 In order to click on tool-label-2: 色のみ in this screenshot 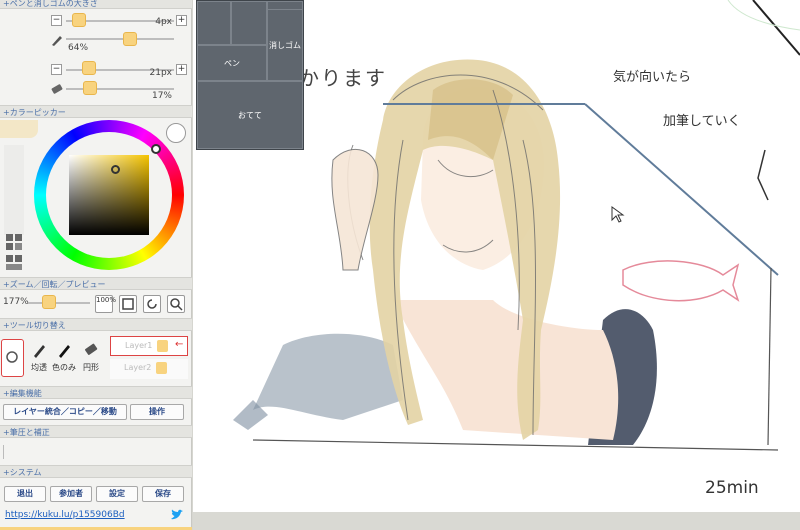, I will do `click(64, 367)`.